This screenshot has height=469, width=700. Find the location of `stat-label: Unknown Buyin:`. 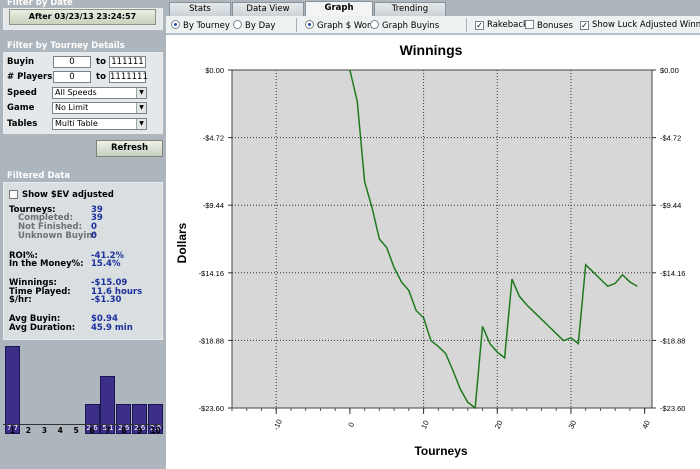

stat-label: Unknown Buyin: is located at coordinates (57, 236).